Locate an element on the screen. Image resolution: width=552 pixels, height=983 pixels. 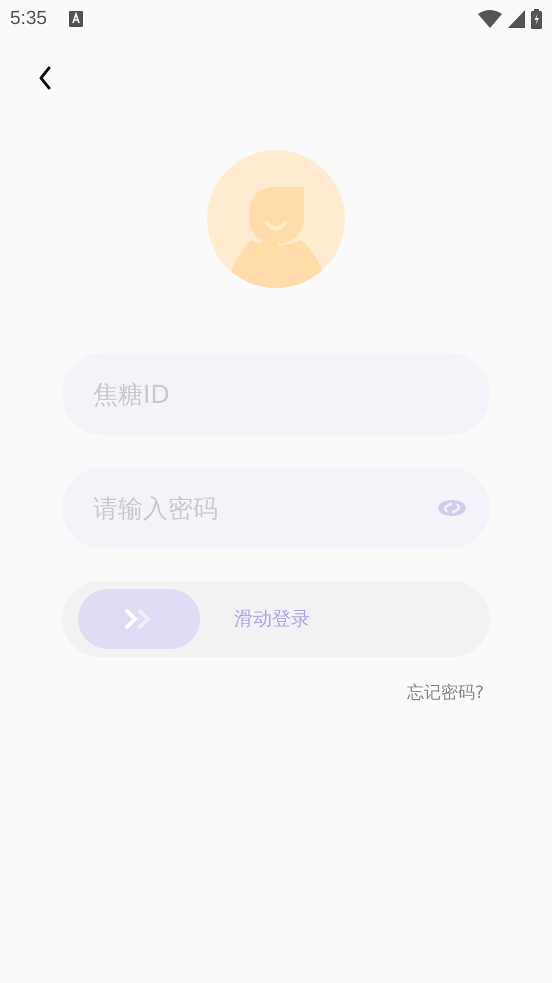
slider-handle is located at coordinates (139, 619).